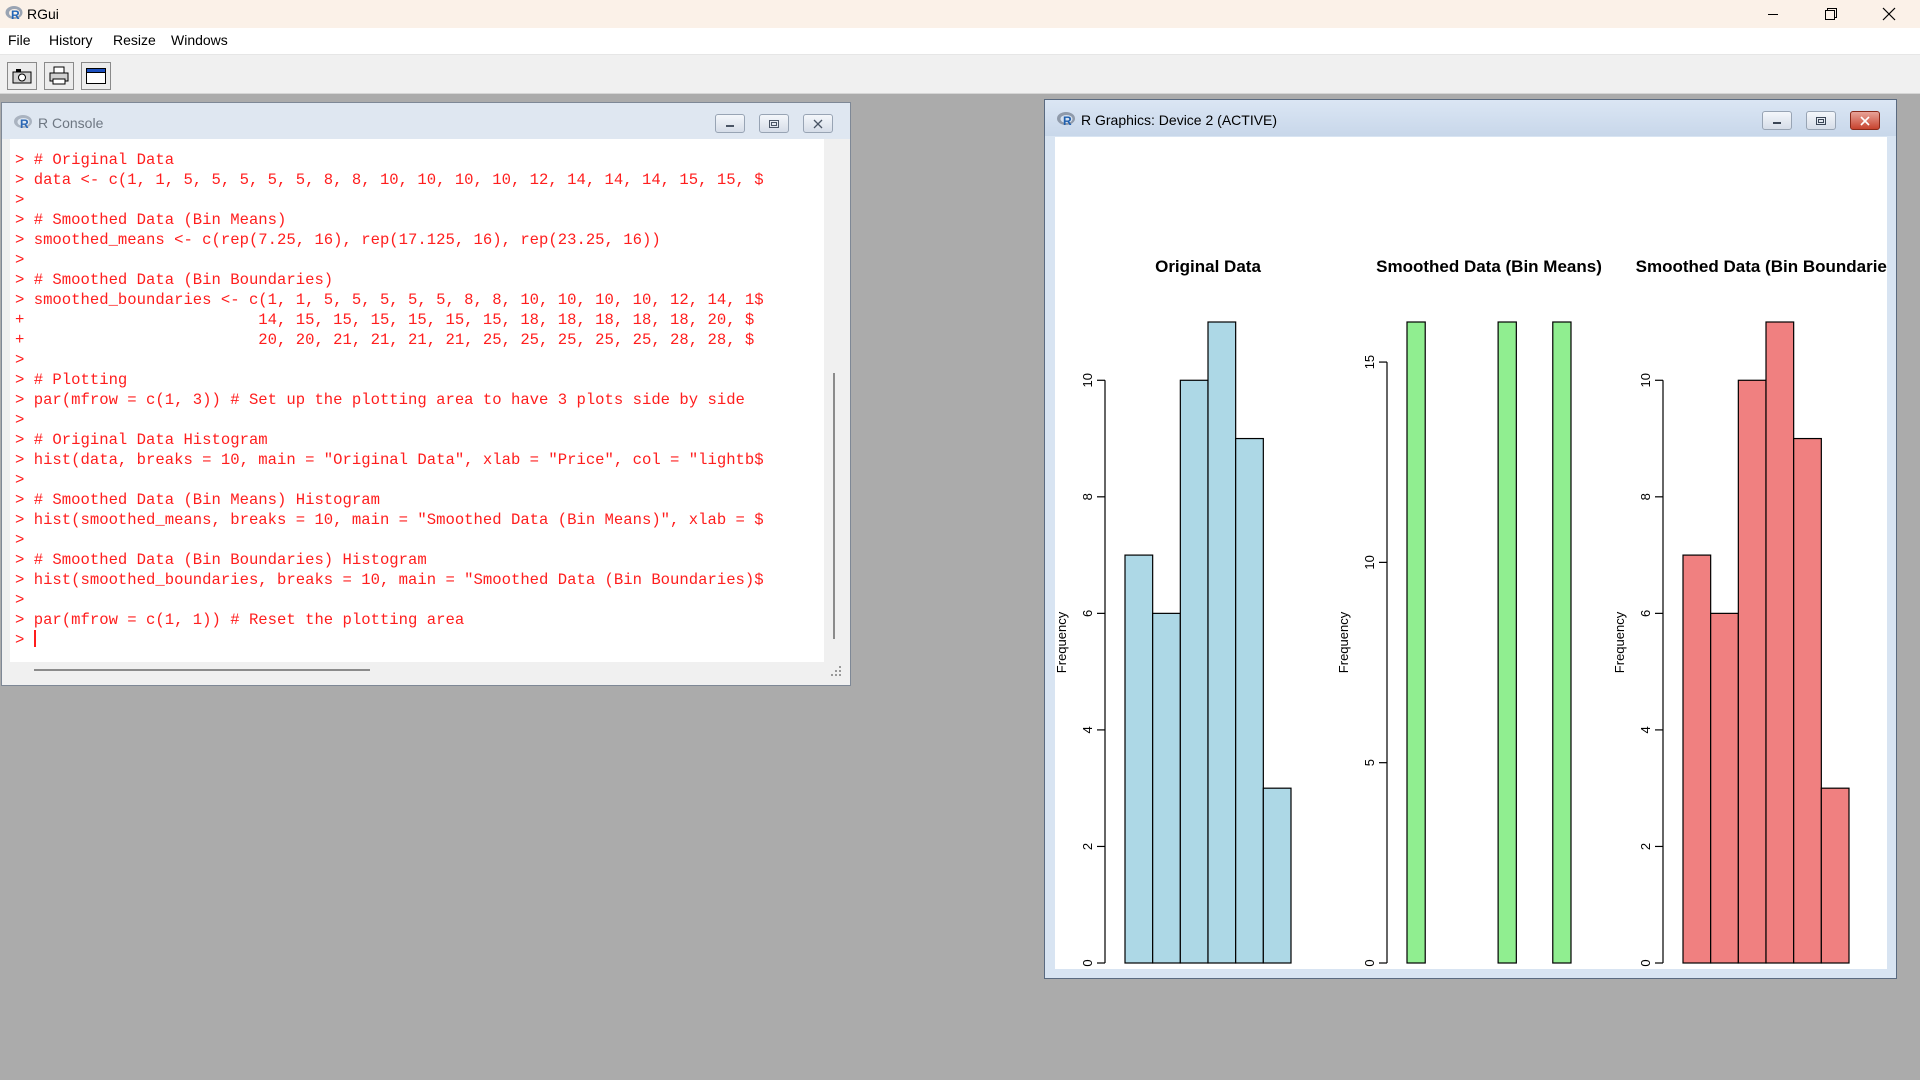 This screenshot has width=1920, height=1080. Describe the element at coordinates (960, 41) in the screenshot. I see `menu-bar: File History Resize Windows` at that location.